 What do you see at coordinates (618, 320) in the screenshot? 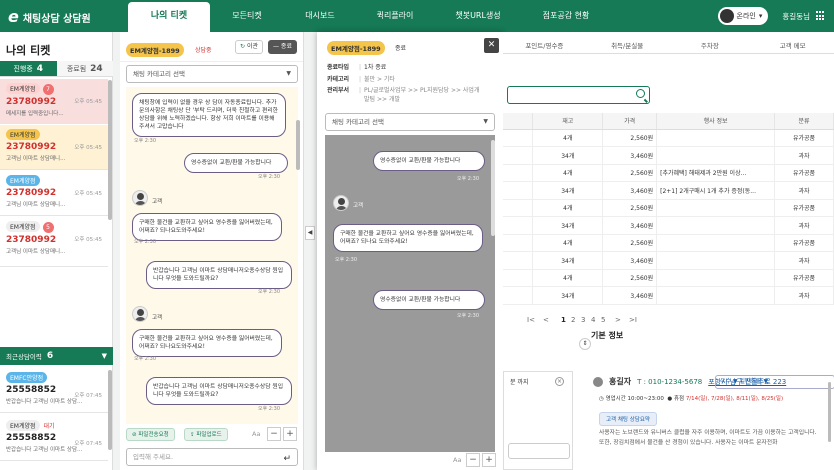
I see `next-page-button: >` at bounding box center [618, 320].